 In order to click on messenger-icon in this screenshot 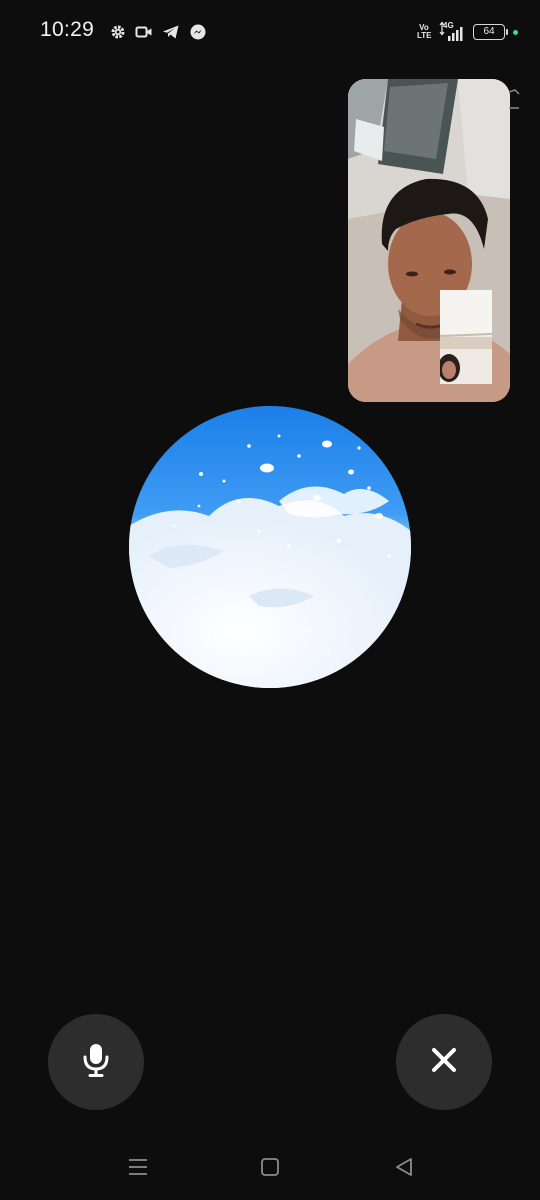, I will do `click(198, 32)`.